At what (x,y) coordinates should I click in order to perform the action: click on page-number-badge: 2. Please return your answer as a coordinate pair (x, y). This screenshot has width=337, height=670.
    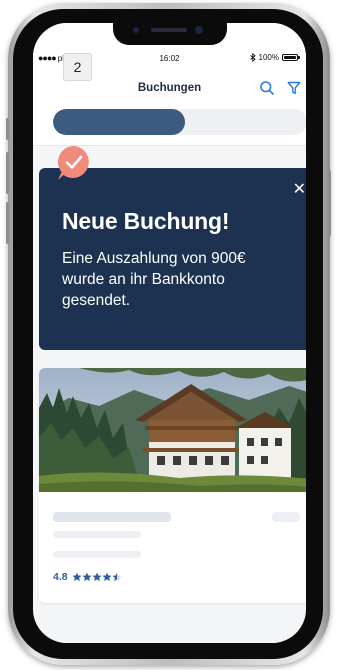
    Looking at the image, I should click on (77, 67).